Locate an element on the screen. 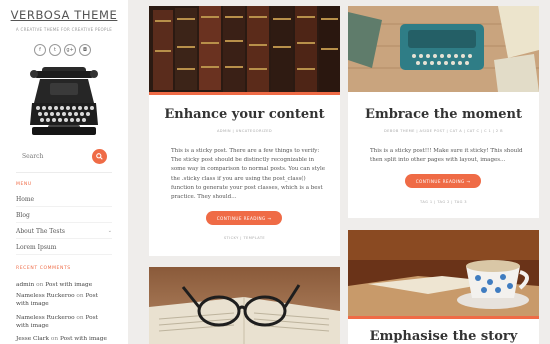  google-plus-icon: g+ is located at coordinates (70, 50).